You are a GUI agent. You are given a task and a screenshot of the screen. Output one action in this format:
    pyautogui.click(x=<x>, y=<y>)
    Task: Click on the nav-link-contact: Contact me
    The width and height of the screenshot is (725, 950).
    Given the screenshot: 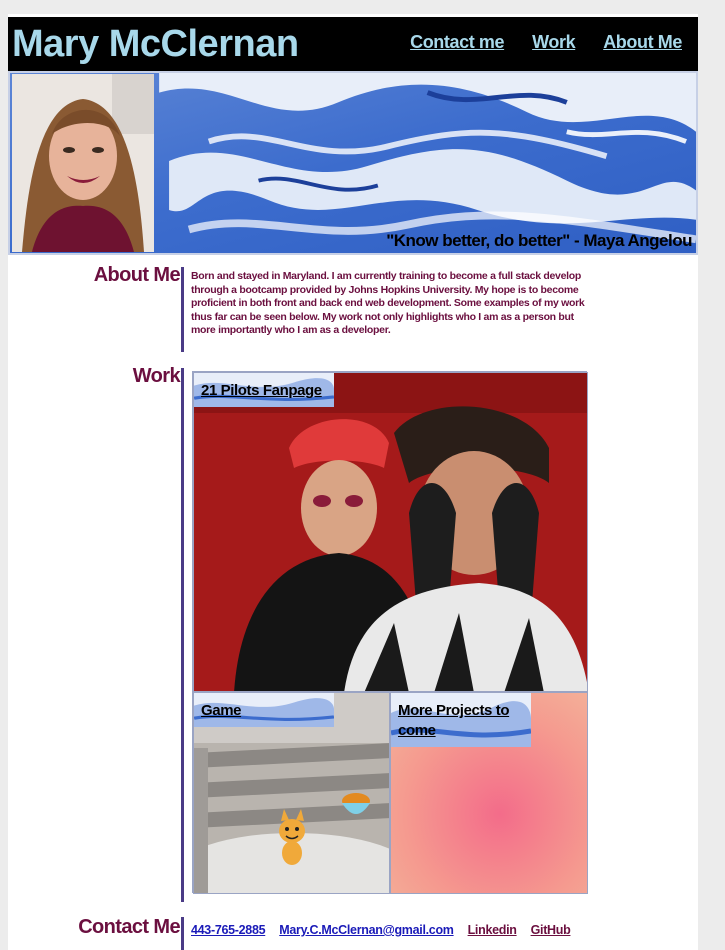 What is the action you would take?
    pyautogui.click(x=457, y=42)
    